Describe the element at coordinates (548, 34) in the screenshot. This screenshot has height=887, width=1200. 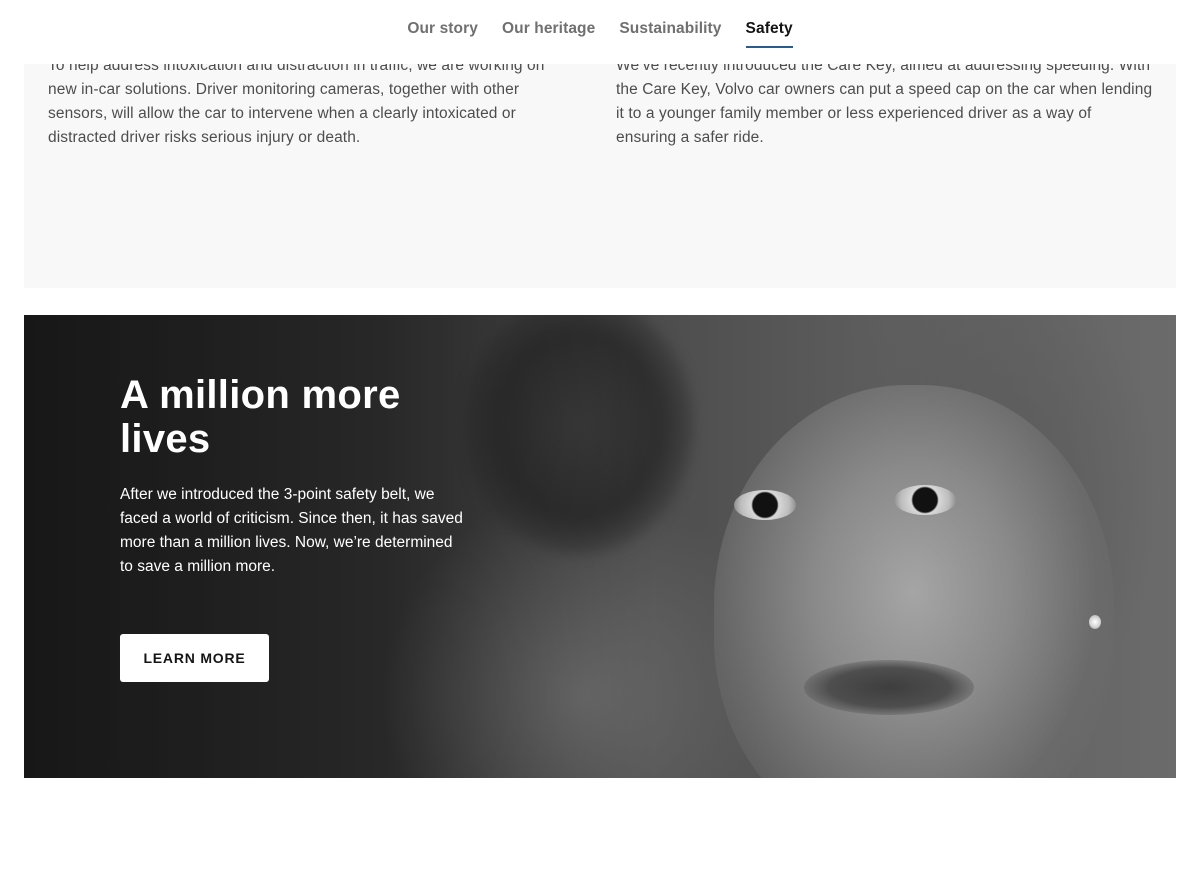
I see `tab-our-heritage: Our heritage` at that location.